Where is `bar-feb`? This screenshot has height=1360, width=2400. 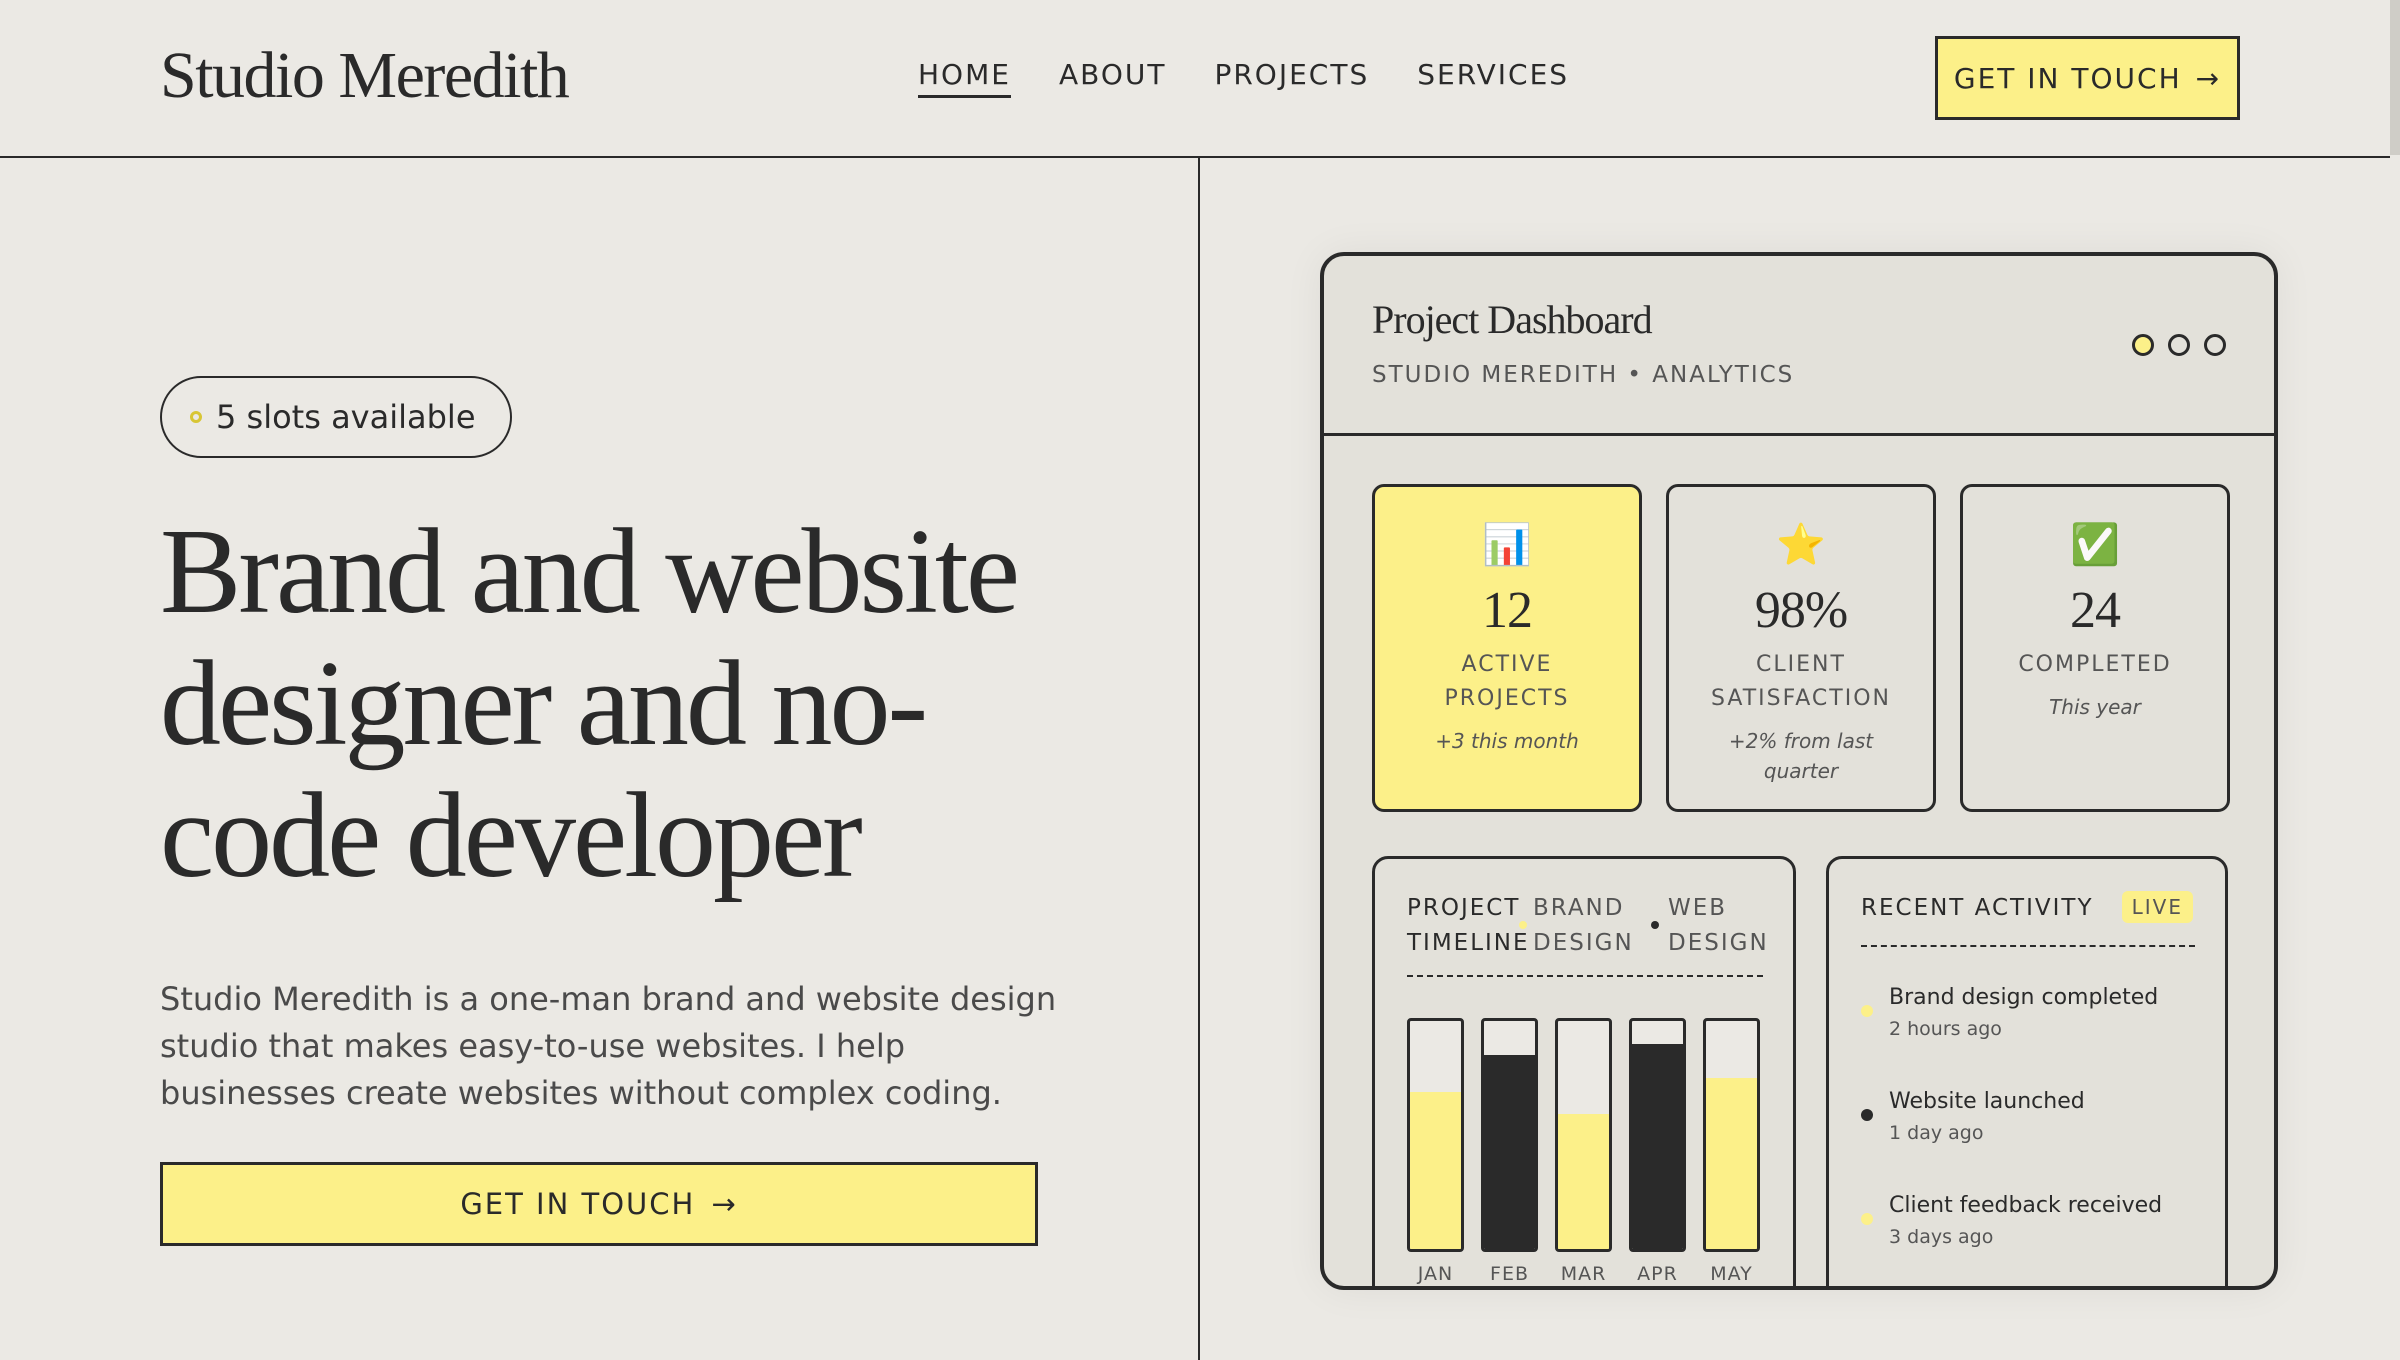 bar-feb is located at coordinates (1509, 1152).